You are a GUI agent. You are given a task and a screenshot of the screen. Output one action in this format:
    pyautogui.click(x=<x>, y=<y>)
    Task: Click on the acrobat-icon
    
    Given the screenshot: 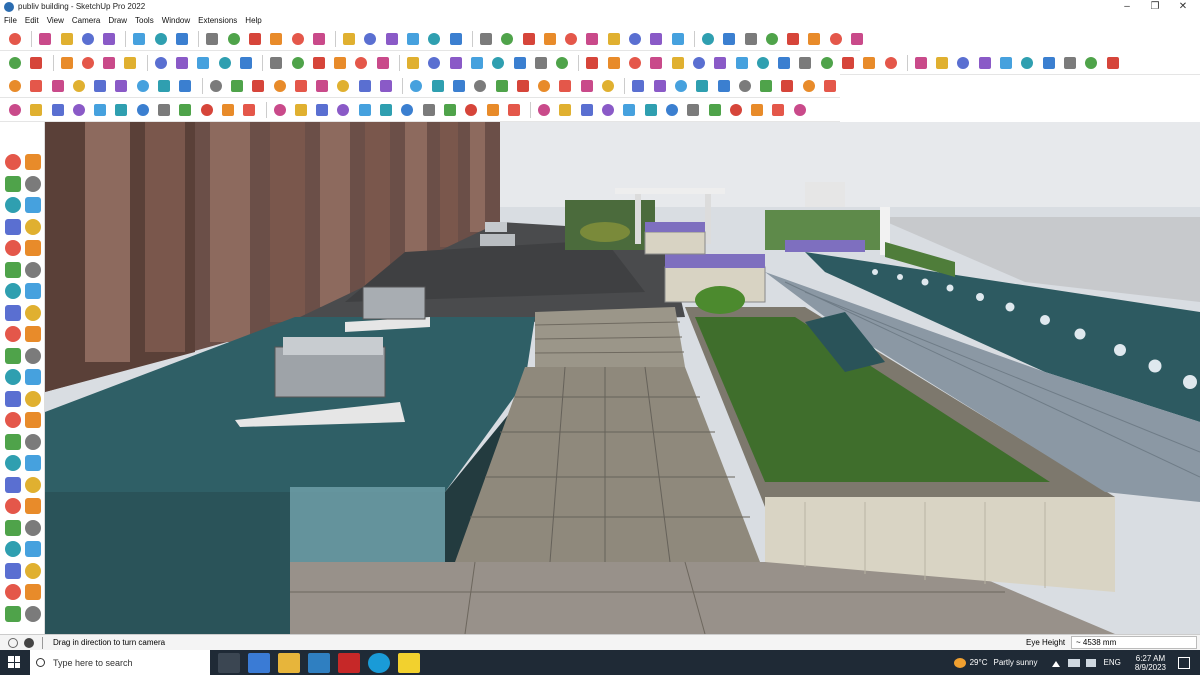 What is the action you would take?
    pyautogui.click(x=349, y=662)
    